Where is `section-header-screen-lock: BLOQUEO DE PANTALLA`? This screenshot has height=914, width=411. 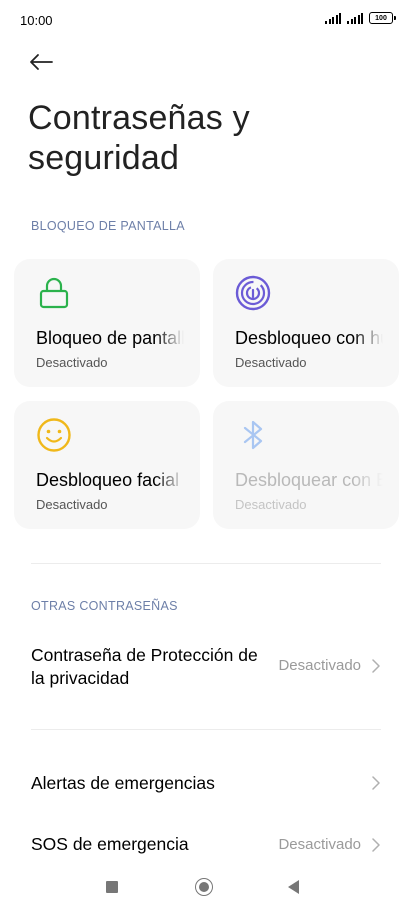 section-header-screen-lock: BLOQUEO DE PANTALLA is located at coordinates (108, 226).